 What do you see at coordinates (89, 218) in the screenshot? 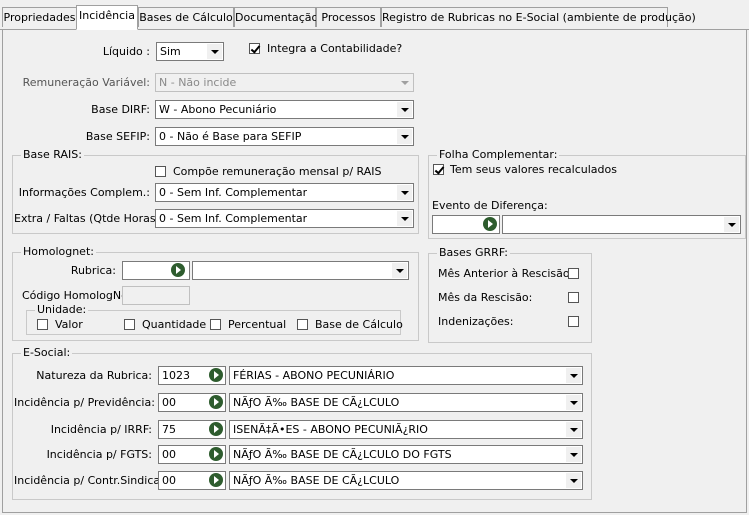
I see `extra-faltas-label: Extra / Faltas (Qtde Horas):` at bounding box center [89, 218].